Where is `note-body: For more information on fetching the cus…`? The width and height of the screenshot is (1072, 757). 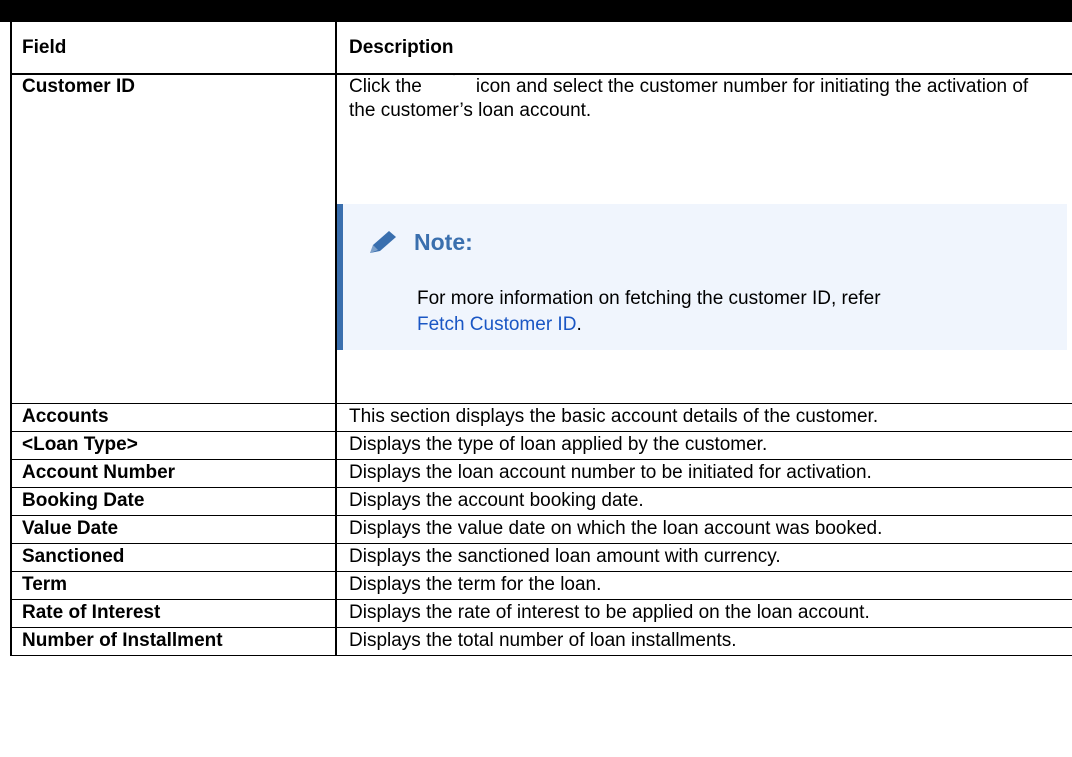
note-body: For more information on fetching the cus… is located at coordinates (727, 312).